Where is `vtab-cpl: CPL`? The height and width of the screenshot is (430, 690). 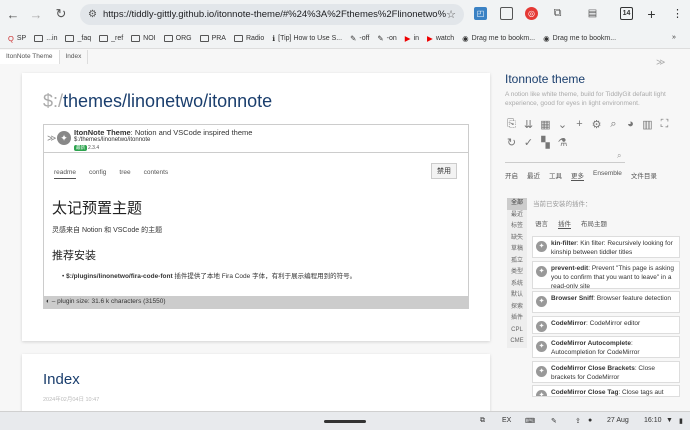 vtab-cpl: CPL is located at coordinates (517, 330).